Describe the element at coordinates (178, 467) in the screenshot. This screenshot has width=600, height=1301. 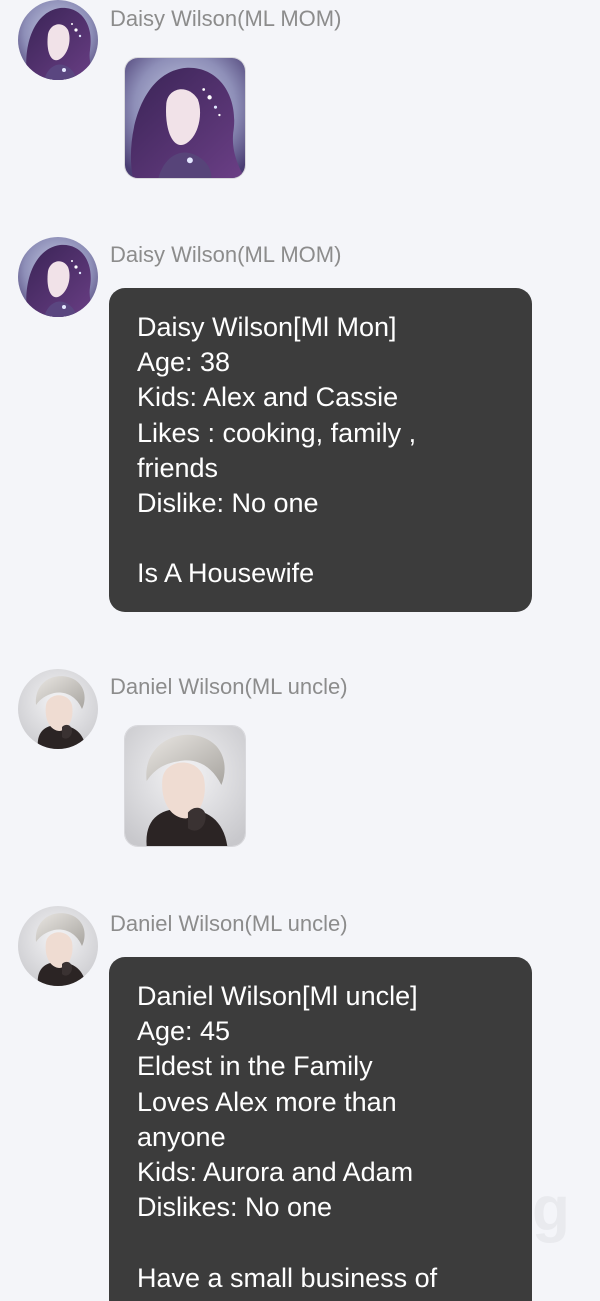
I see `message-line: friends` at that location.